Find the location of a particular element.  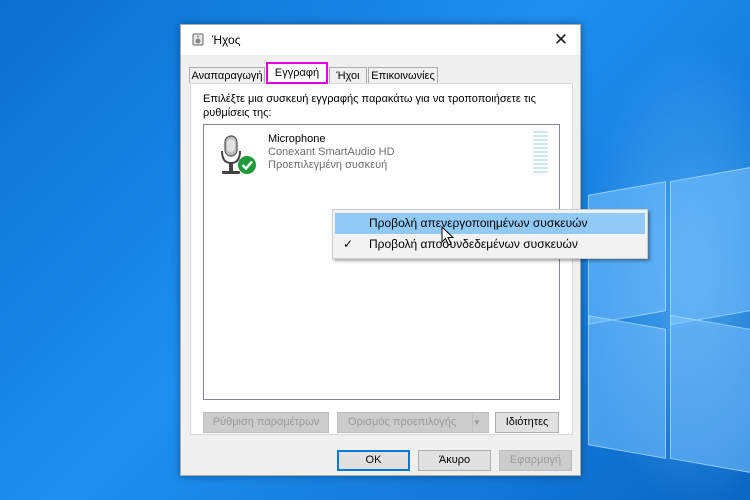

tab-label: Αναπαραγωγή is located at coordinates (227, 76).